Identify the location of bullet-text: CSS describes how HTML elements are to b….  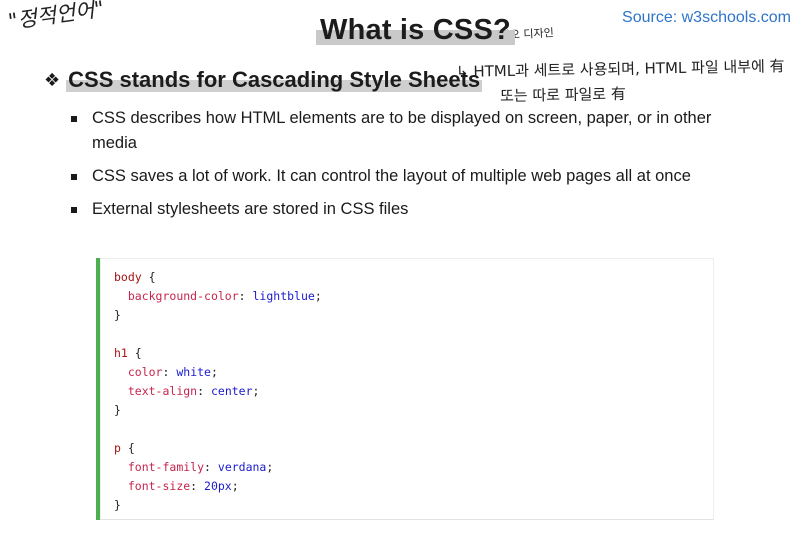
(402, 130).